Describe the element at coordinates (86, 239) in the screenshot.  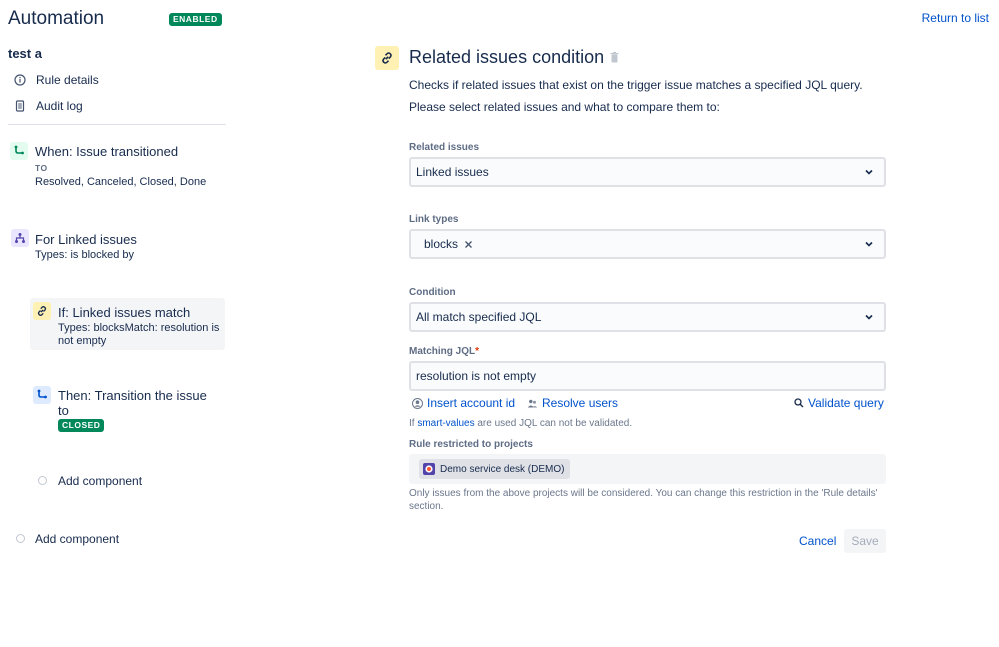
I see `branch-title: For Linked issues` at that location.